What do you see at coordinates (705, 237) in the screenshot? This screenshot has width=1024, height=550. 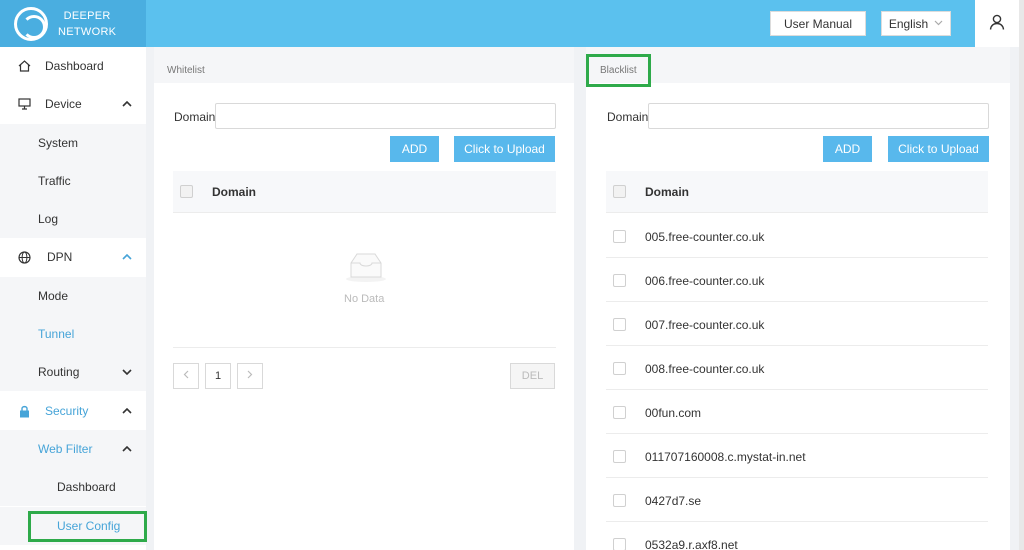 I see `domain-cell: 005.free-counter.co.uk` at bounding box center [705, 237].